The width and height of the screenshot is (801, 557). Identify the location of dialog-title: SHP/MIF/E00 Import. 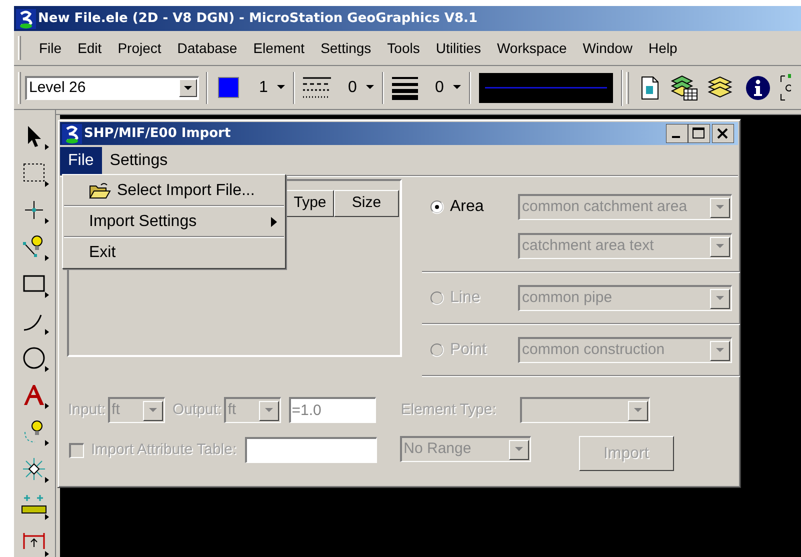
(158, 133).